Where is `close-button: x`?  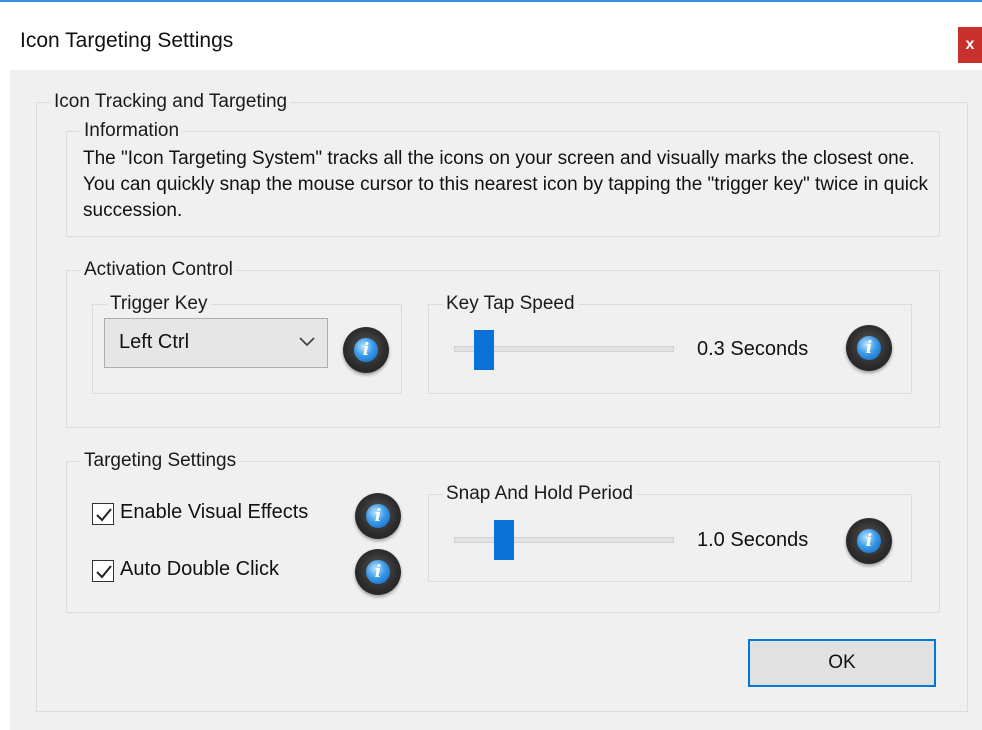
close-button: x is located at coordinates (970, 45).